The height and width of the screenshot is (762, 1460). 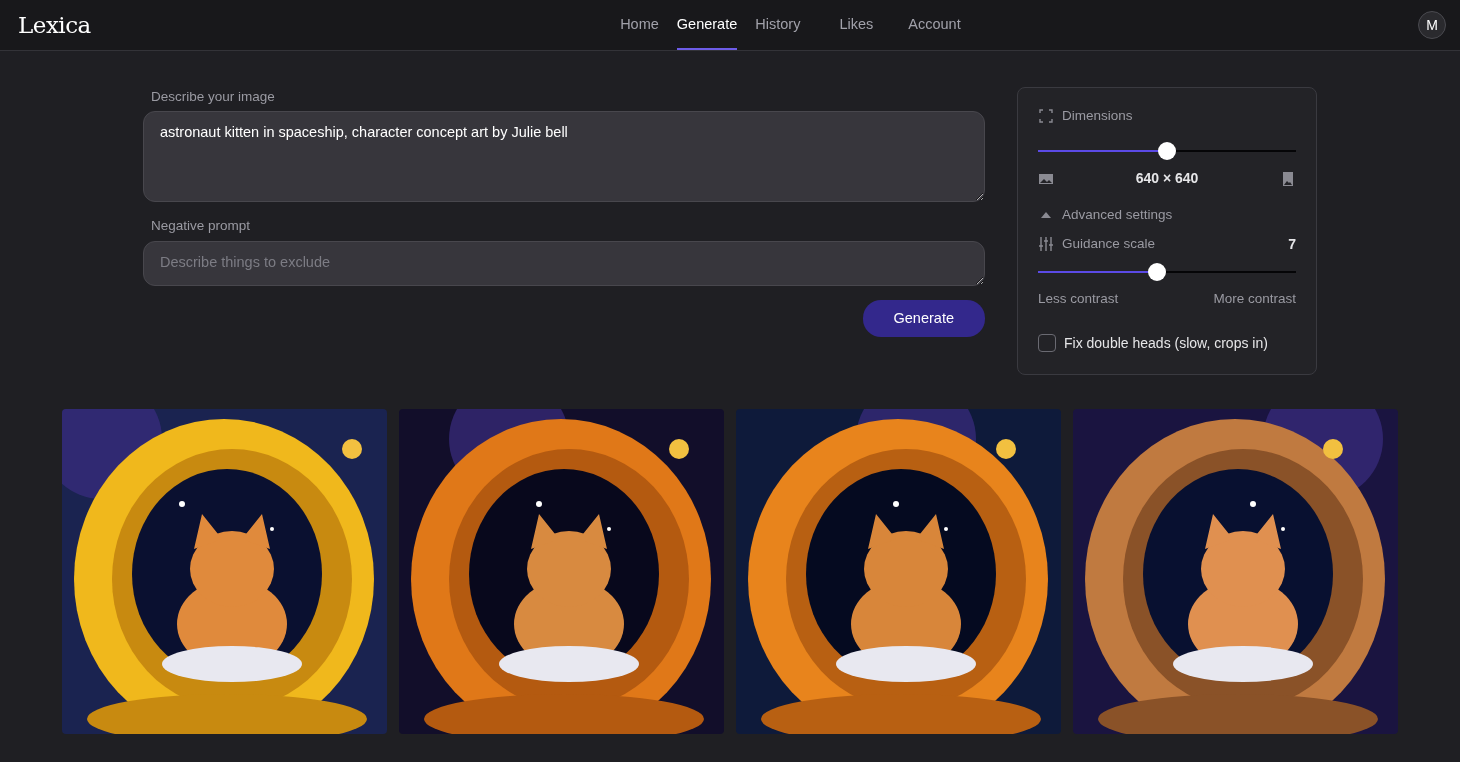 What do you see at coordinates (1288, 178) in the screenshot?
I see `portrait-image-icon` at bounding box center [1288, 178].